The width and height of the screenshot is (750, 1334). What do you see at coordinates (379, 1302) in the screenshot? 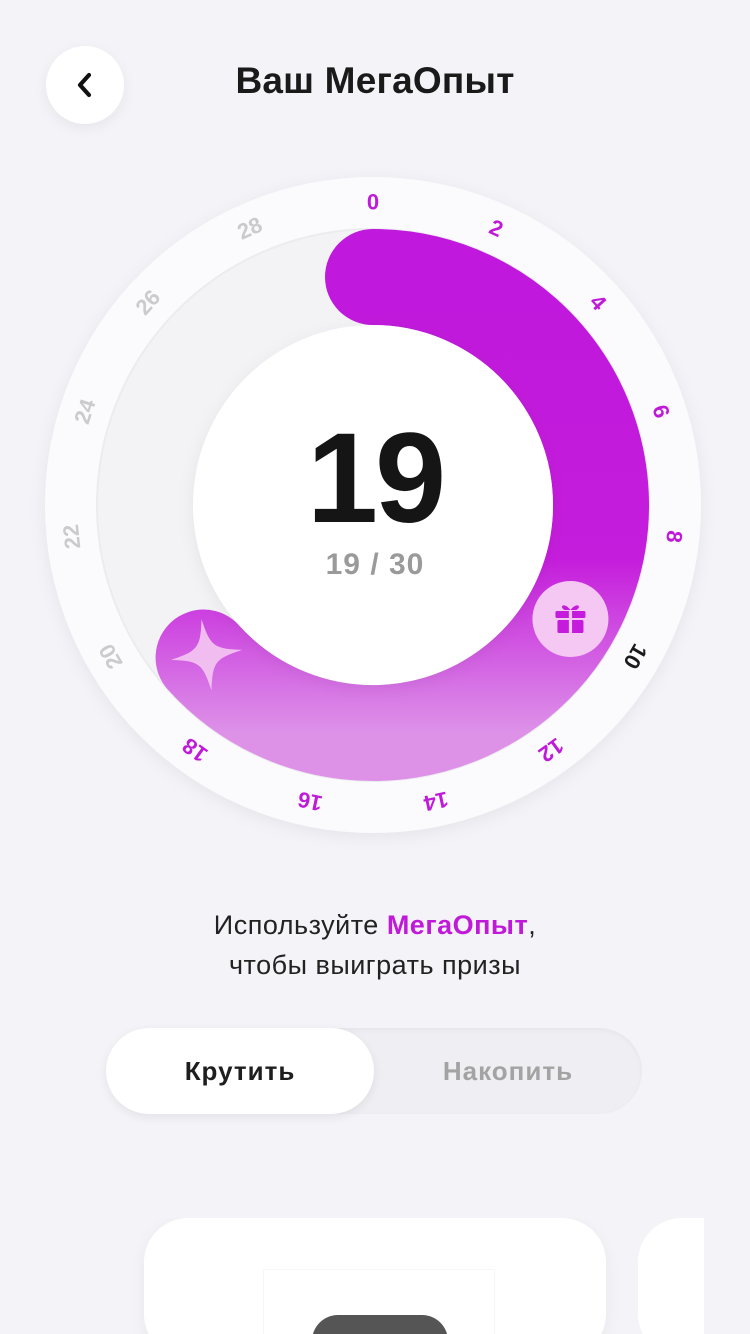
I see `prize-image` at bounding box center [379, 1302].